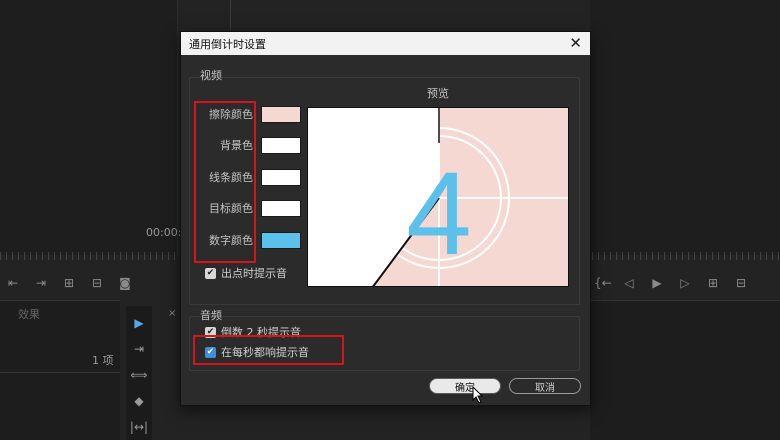  I want to click on color-label: 擦除颜色, so click(231, 114).